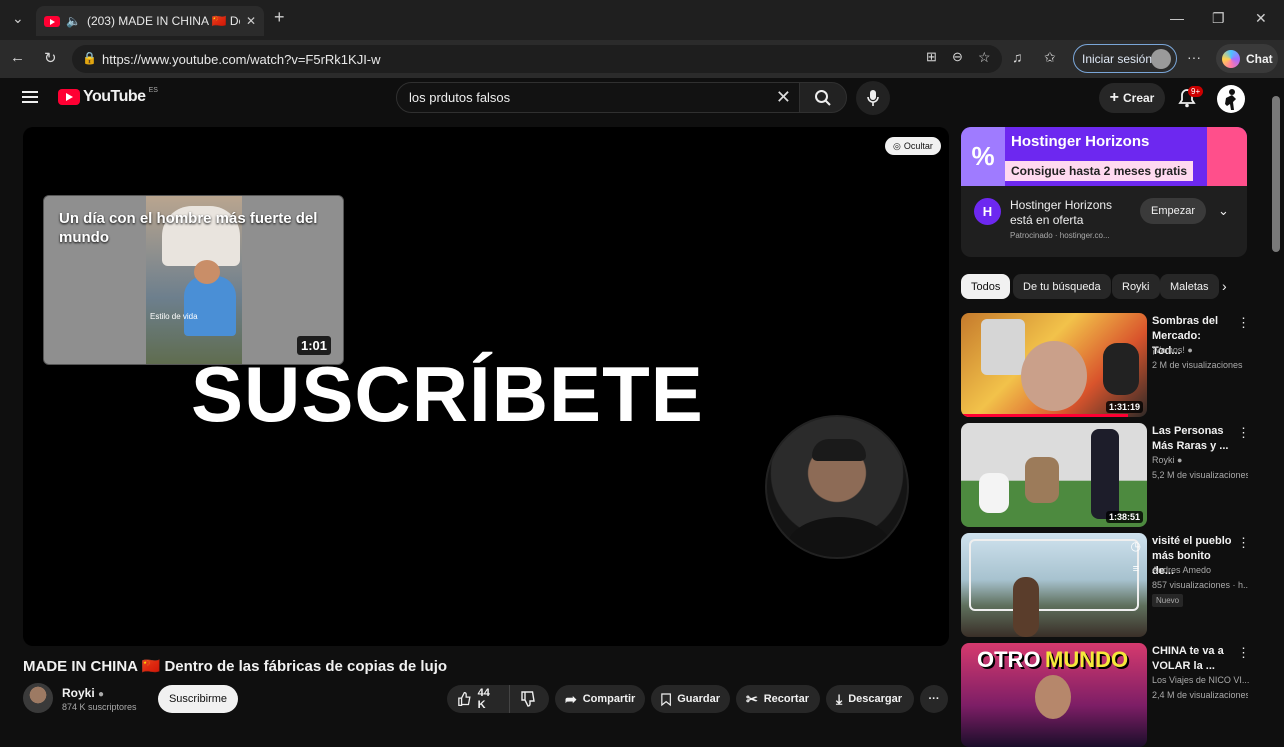 This screenshot has height=747, width=1284. Describe the element at coordinates (30, 97) in the screenshot. I see `menu-icon` at that location.